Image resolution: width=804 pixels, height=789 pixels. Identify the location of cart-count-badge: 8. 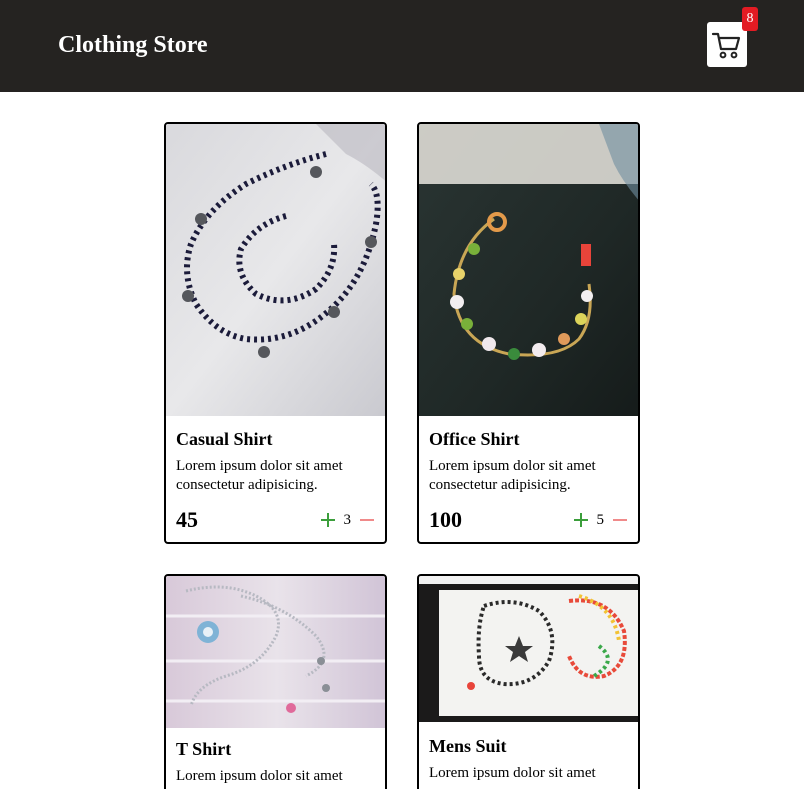
(750, 19).